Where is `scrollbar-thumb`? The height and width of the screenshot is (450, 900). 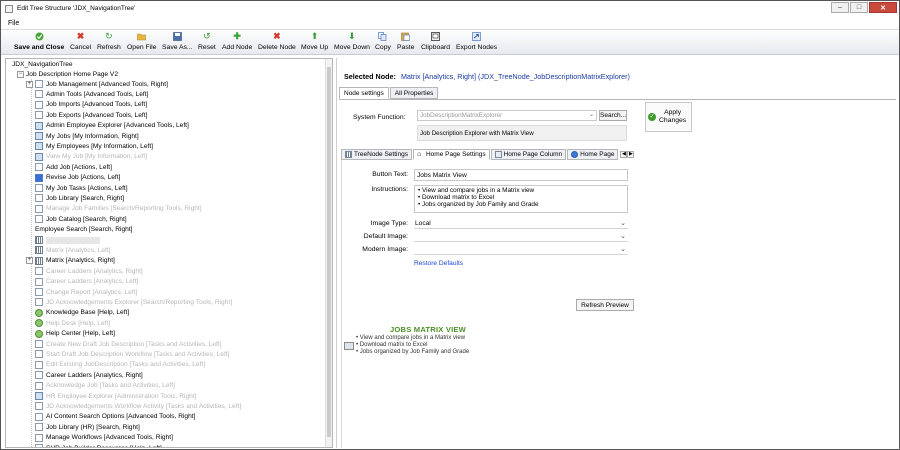 scrollbar-thumb is located at coordinates (329, 252).